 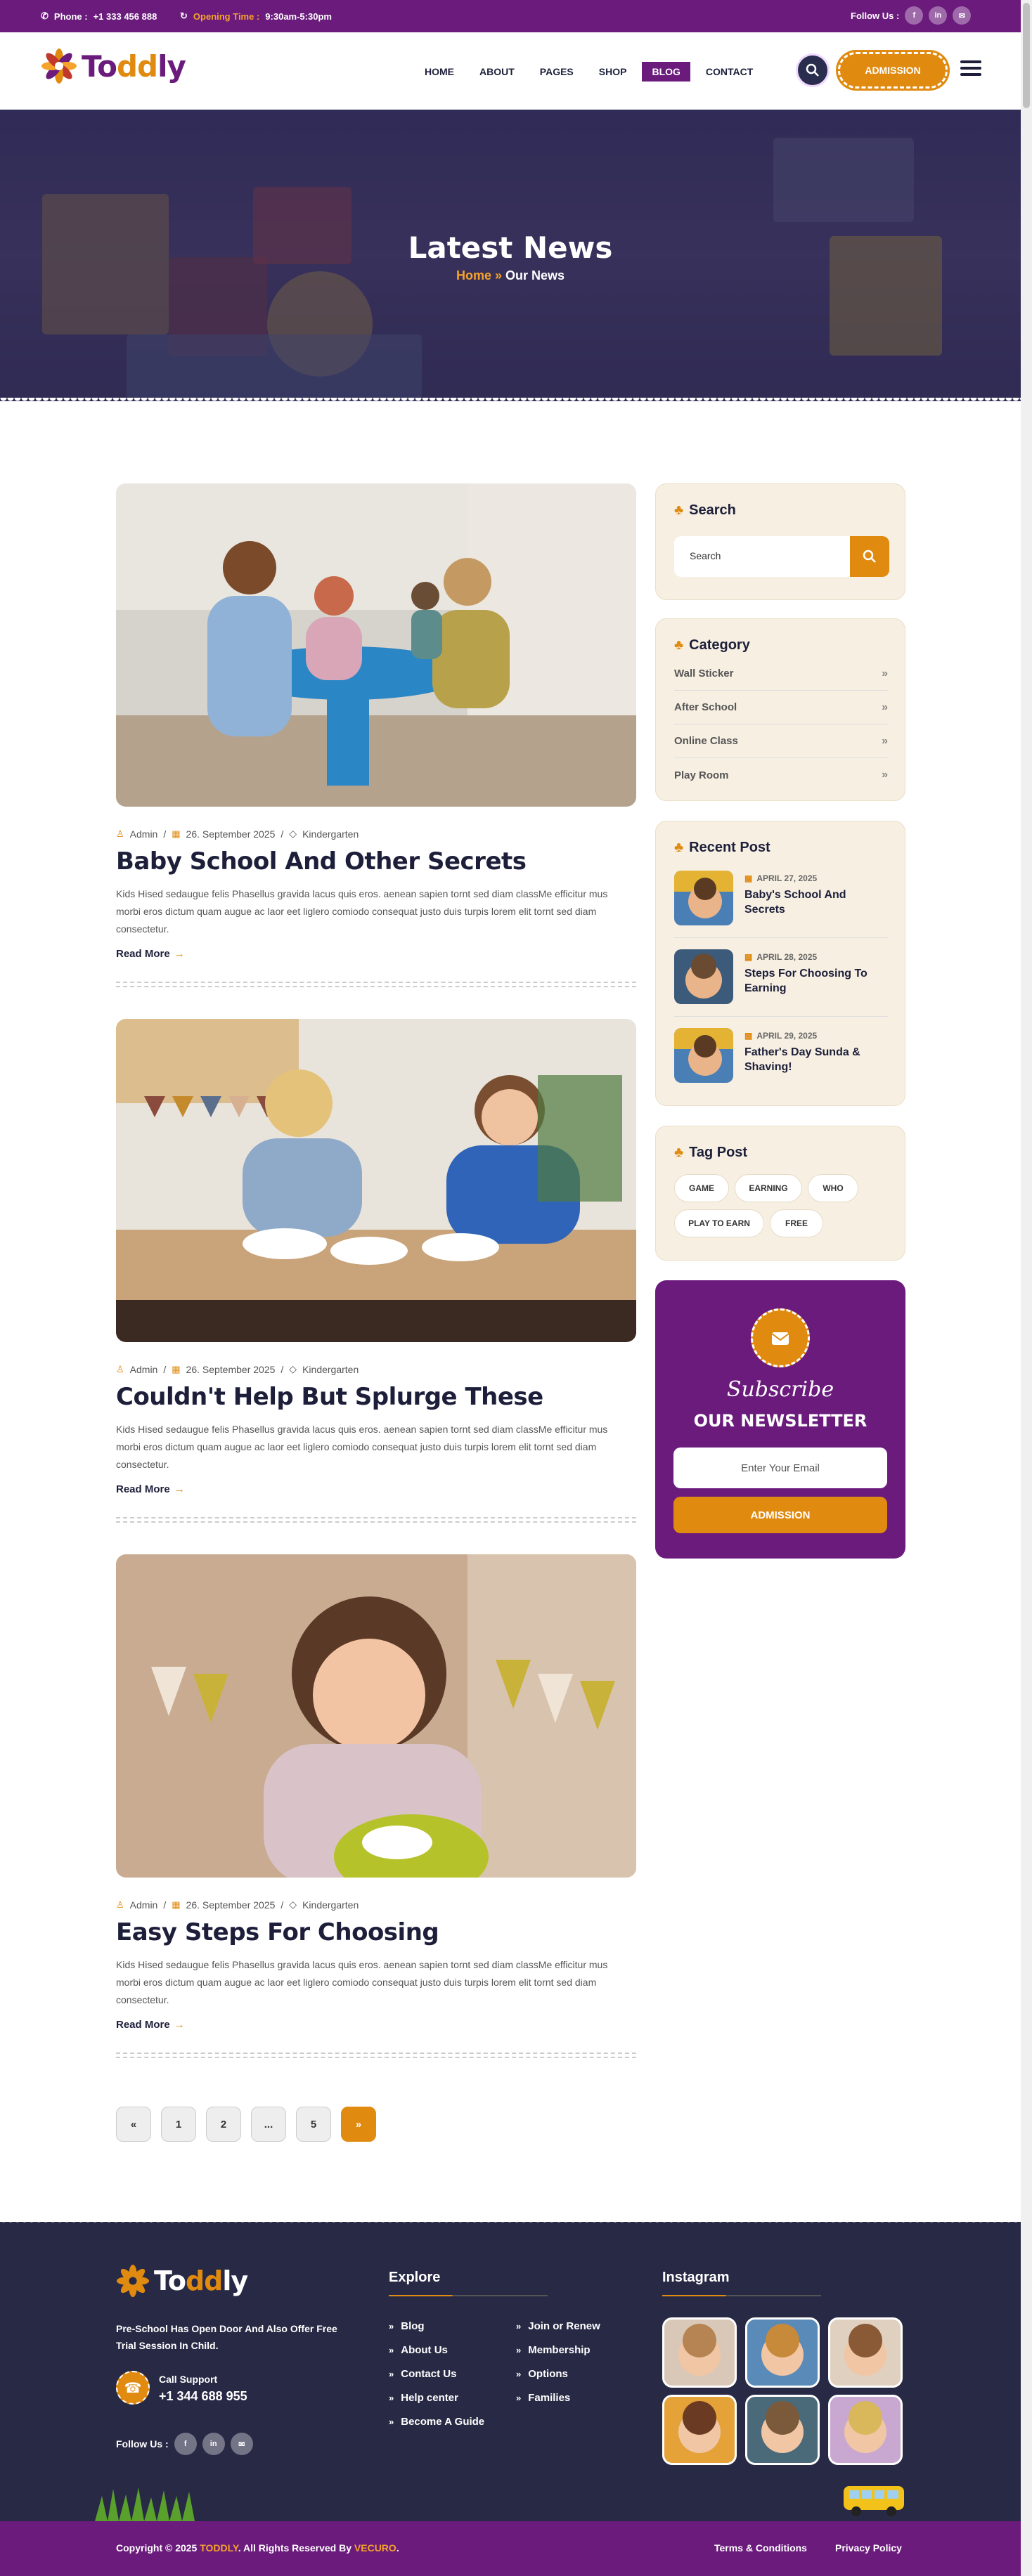 I want to click on double-chevron-icon: », so click(x=885, y=707).